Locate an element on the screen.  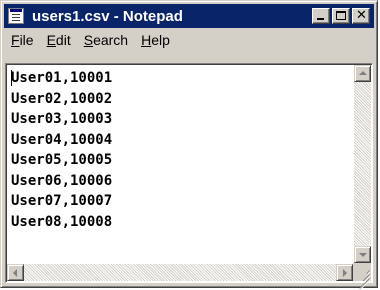
grip-line is located at coordinates (368, 272).